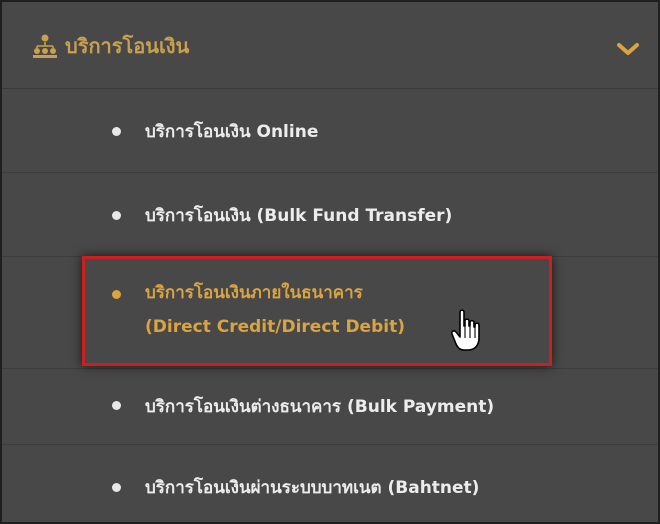  What do you see at coordinates (127, 46) in the screenshot?
I see `menu-header-label: บริการโอนเงิน` at bounding box center [127, 46].